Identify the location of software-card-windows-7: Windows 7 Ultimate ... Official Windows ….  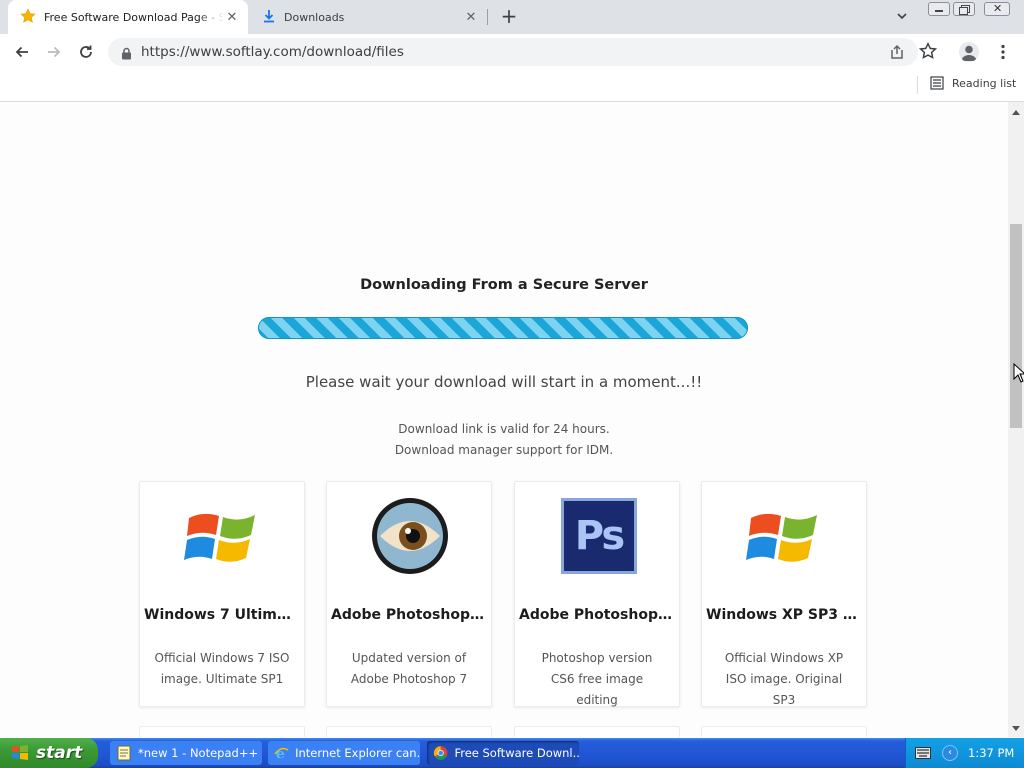
(222, 594).